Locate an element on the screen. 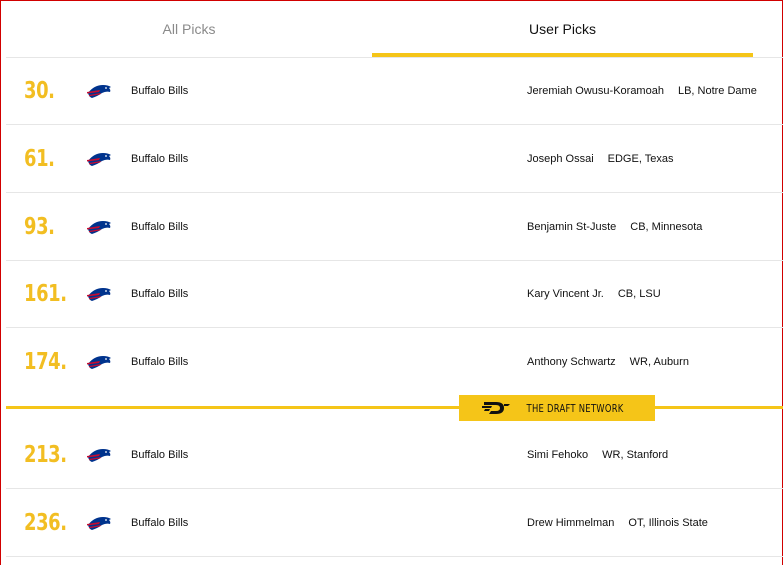  player-name: Joseph Ossai is located at coordinates (560, 159).